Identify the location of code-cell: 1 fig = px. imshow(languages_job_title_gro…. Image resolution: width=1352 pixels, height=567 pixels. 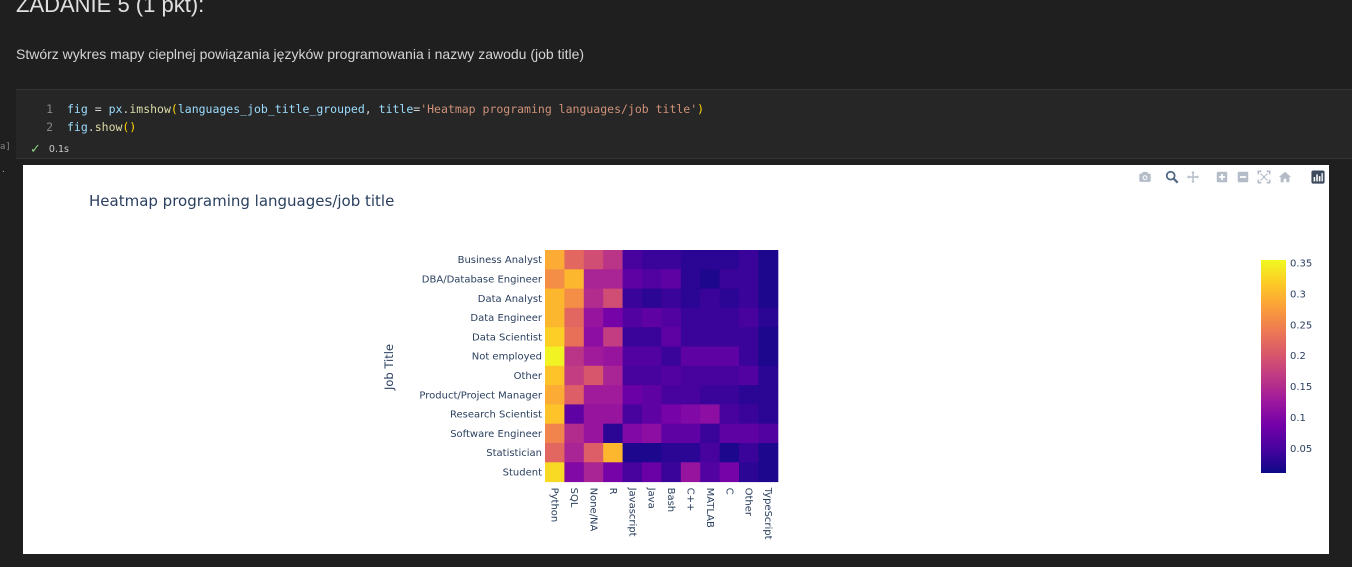
(684, 124).